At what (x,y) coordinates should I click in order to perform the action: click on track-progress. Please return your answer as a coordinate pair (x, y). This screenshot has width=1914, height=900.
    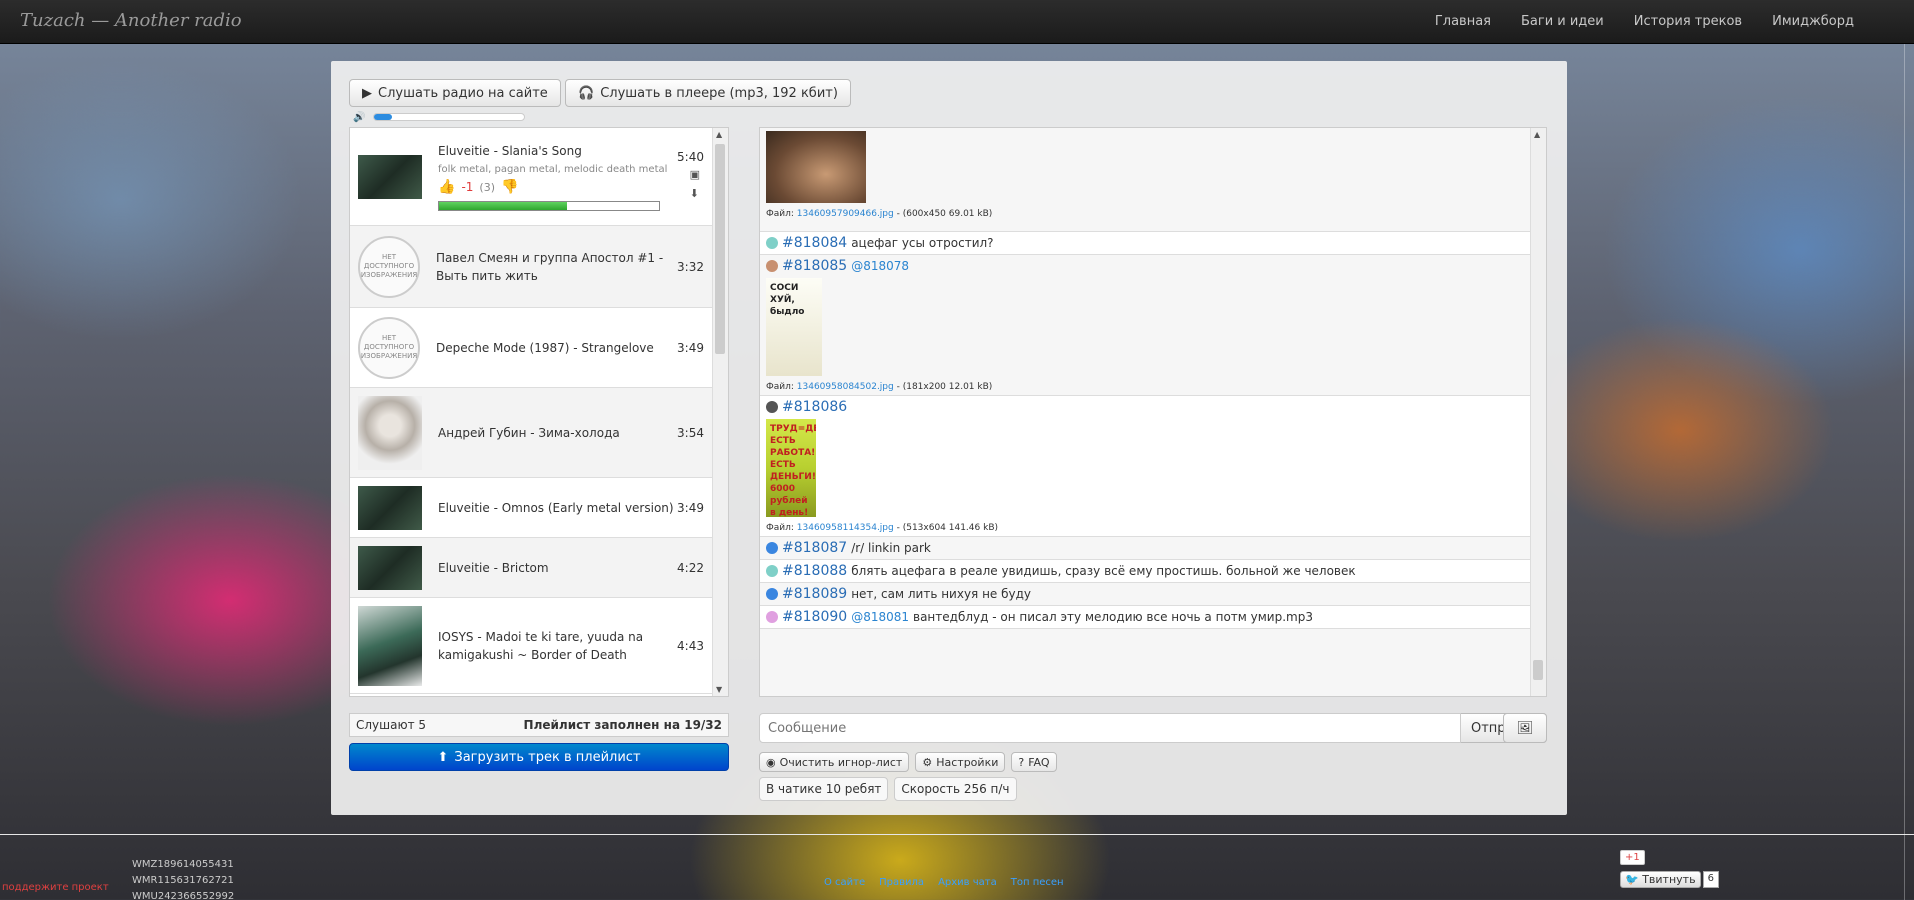
    Looking at the image, I should click on (549, 206).